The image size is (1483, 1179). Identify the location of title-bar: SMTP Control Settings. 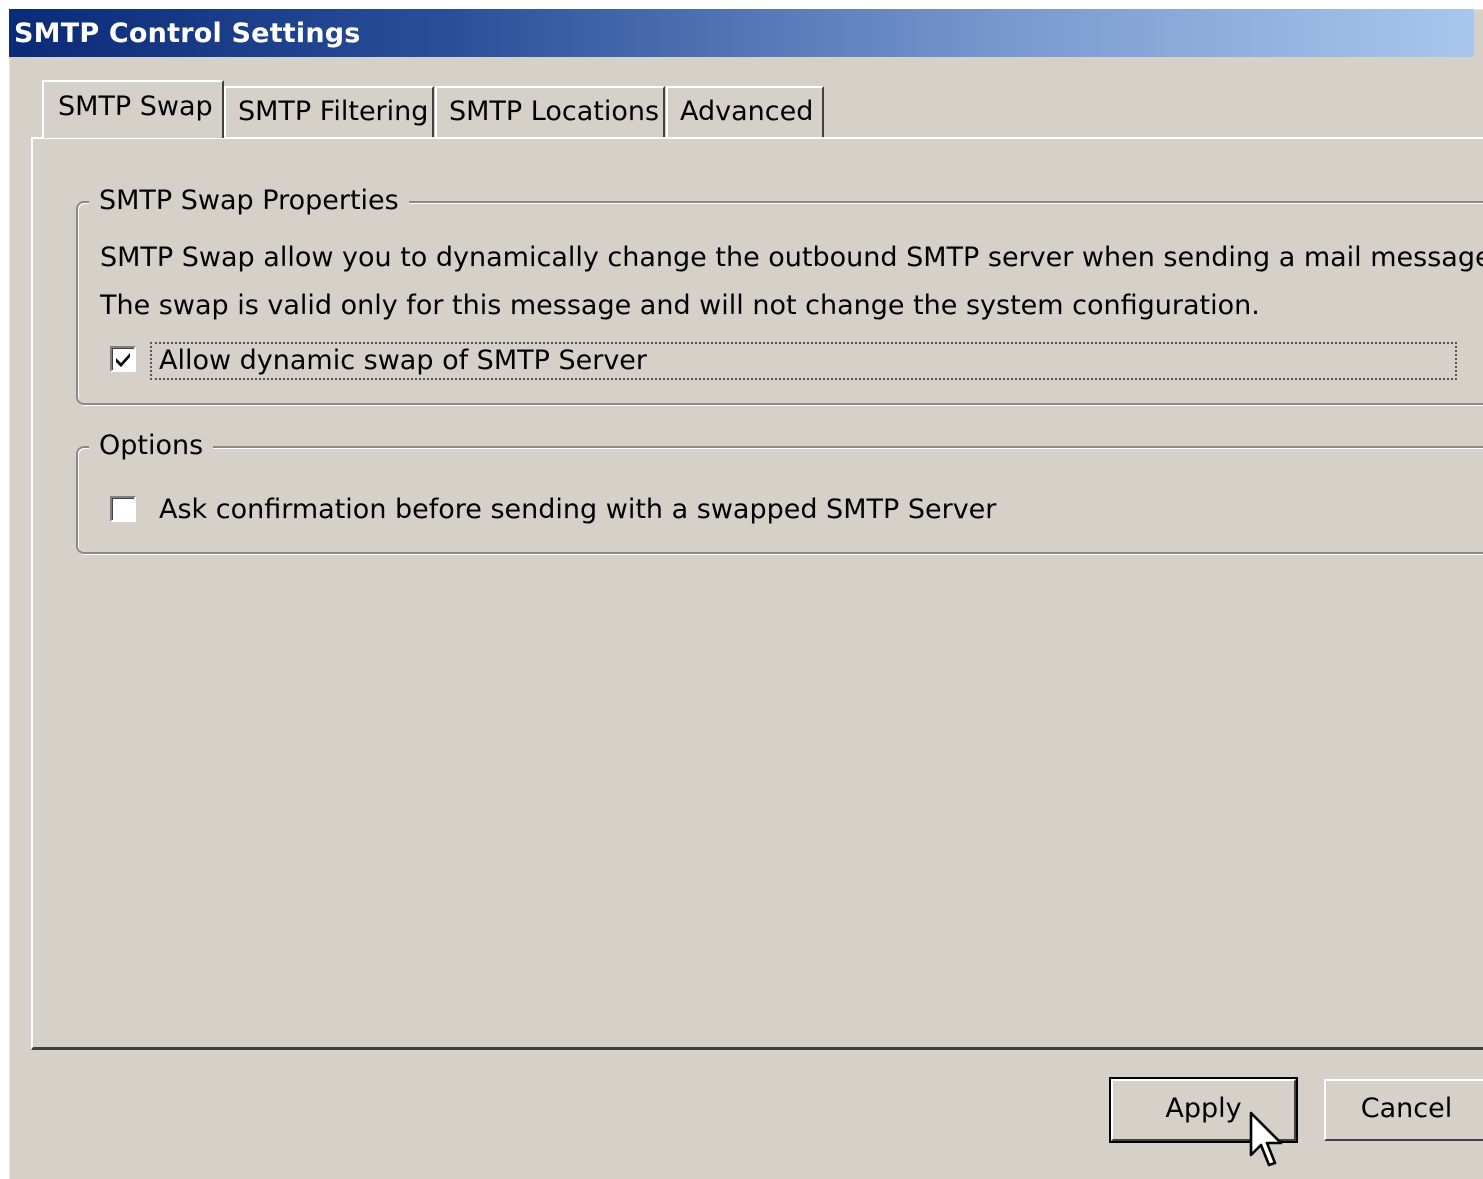
(741, 33).